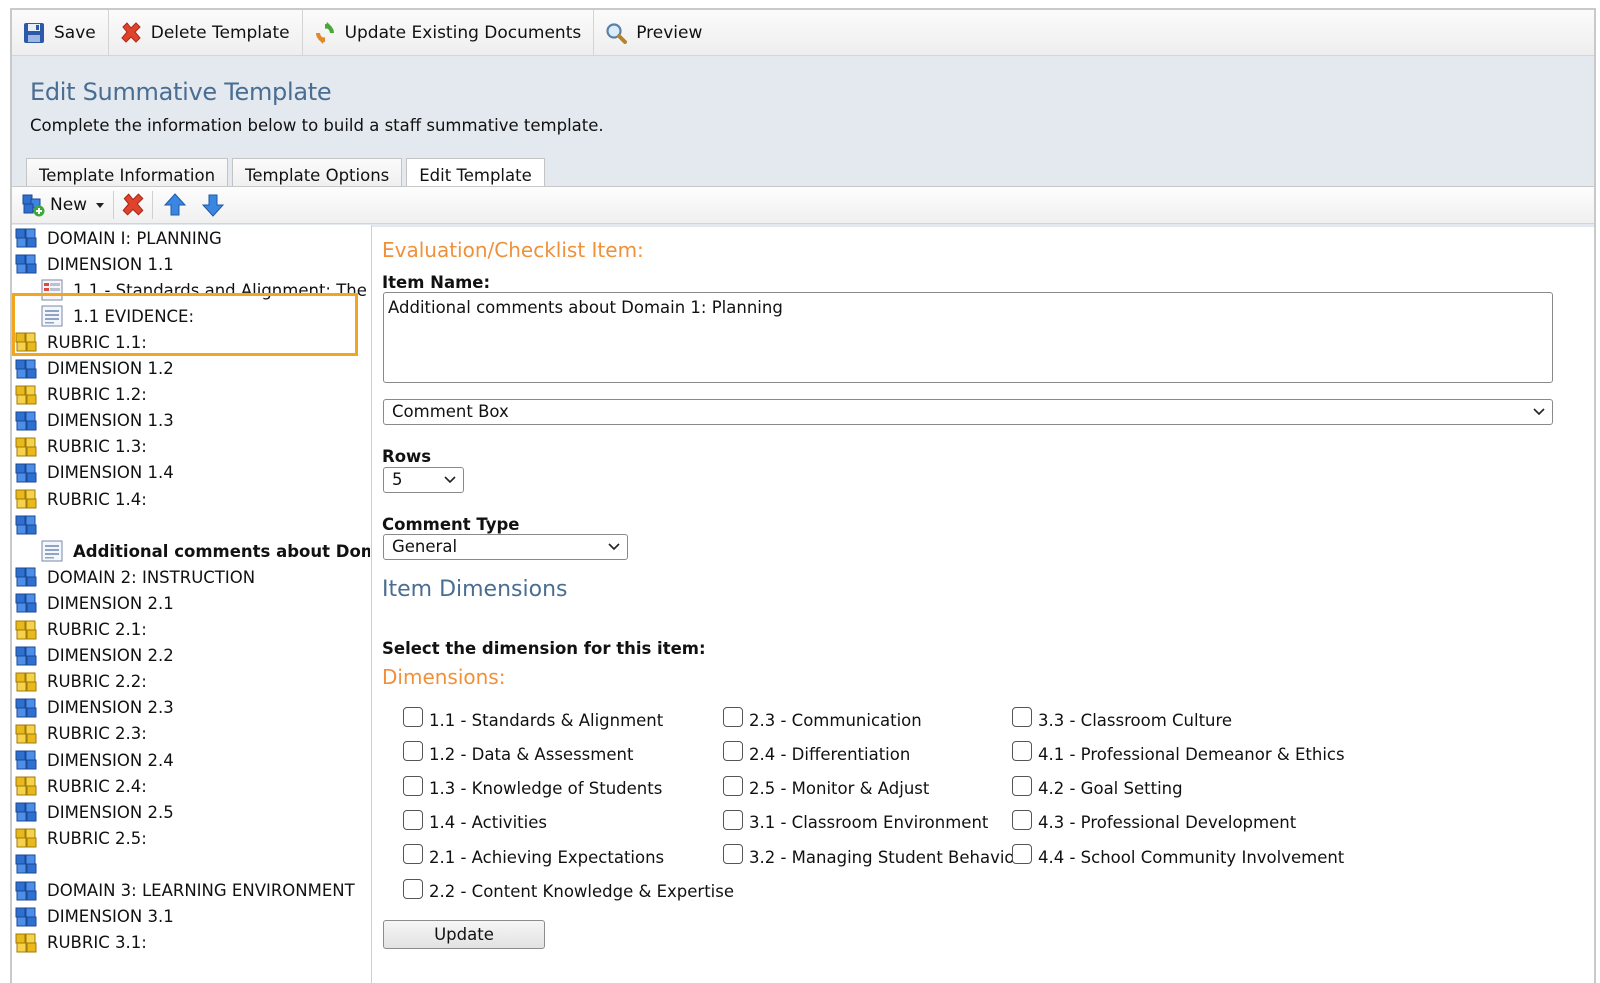 Image resolution: width=1600 pixels, height=983 pixels. What do you see at coordinates (192, 917) in the screenshot?
I see `tree-item: DIMENSION 3.1` at bounding box center [192, 917].